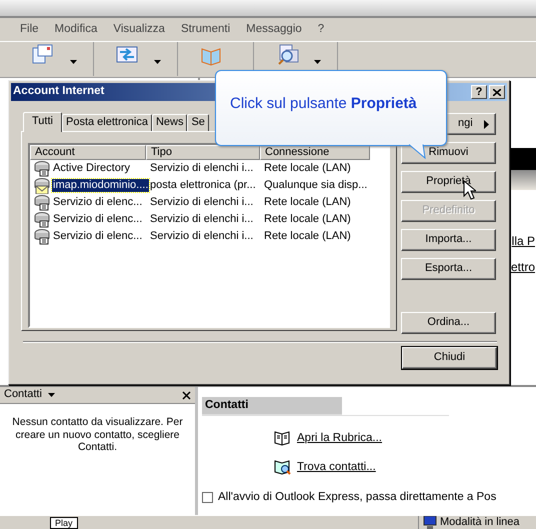 This screenshot has width=536, height=529. What do you see at coordinates (523, 267) in the screenshot?
I see `link-text: ettro` at bounding box center [523, 267].